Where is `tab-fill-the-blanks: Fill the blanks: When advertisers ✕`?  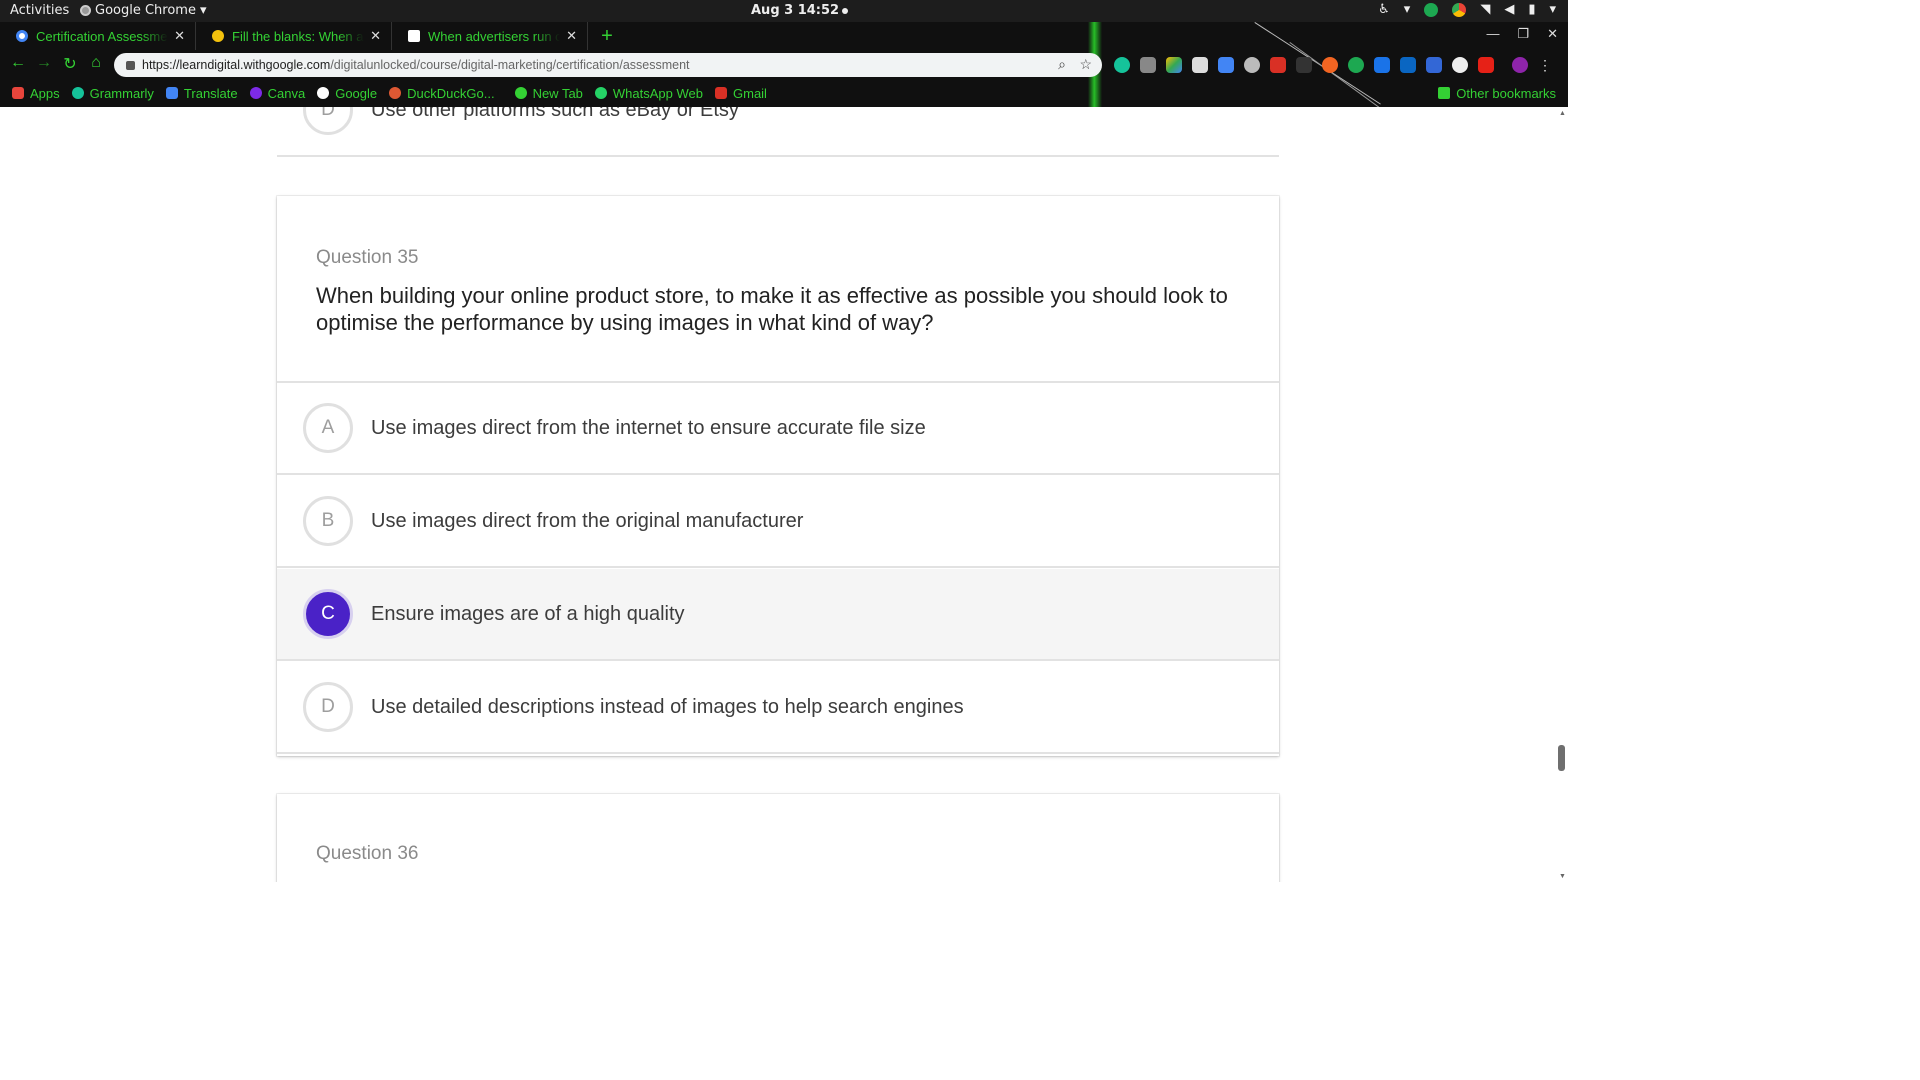 tab-fill-the-blanks: Fill the blanks: When advertisers ✕ is located at coordinates (294, 36).